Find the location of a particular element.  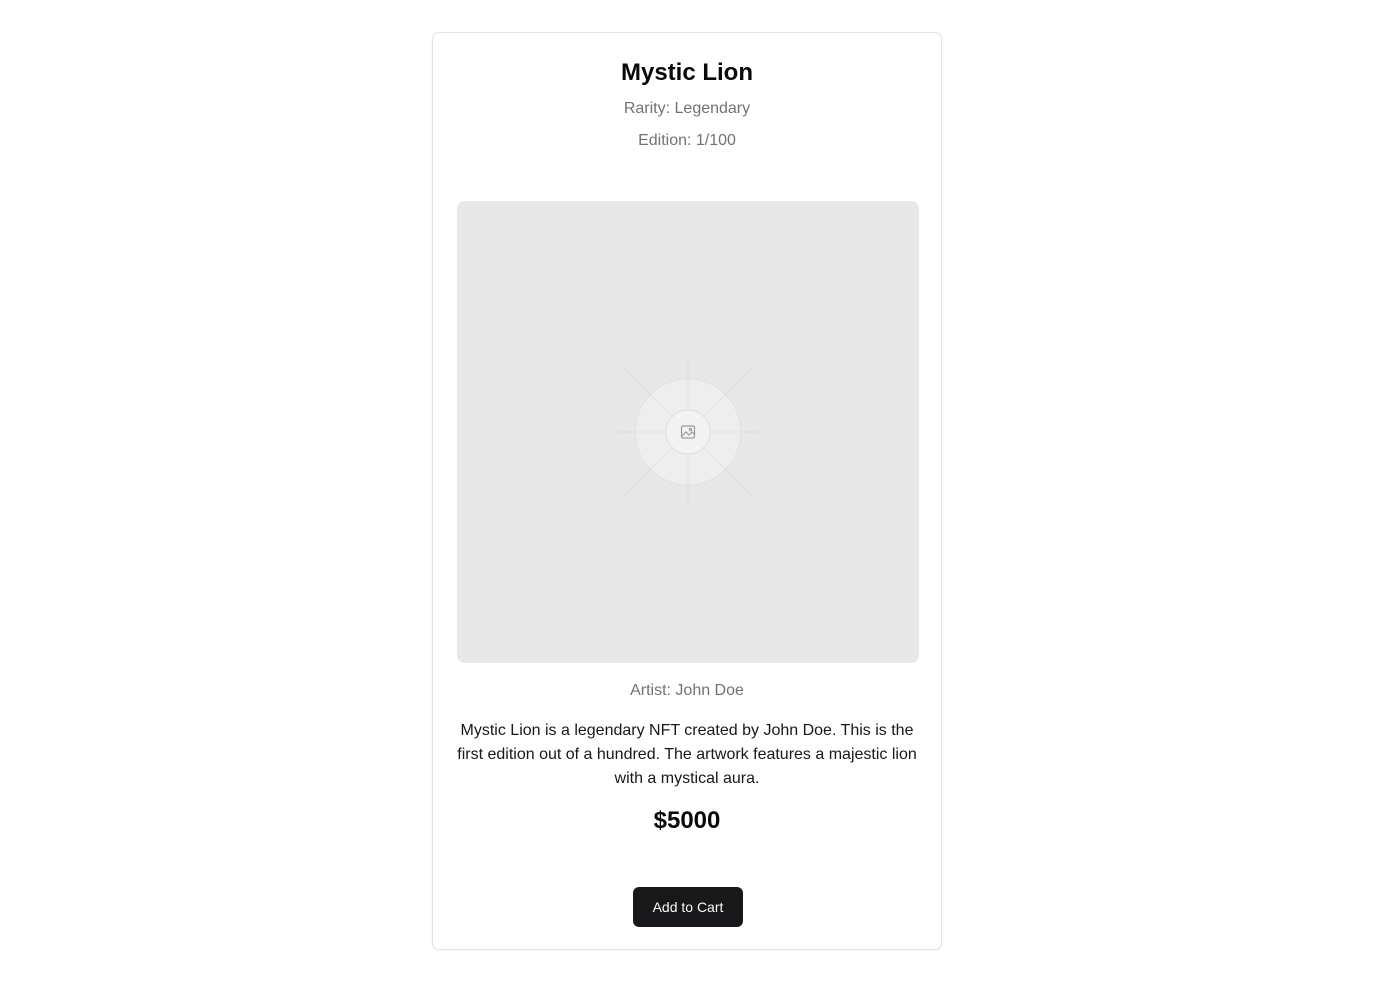

add-to-cart-button: Add to Cart is located at coordinates (688, 907).